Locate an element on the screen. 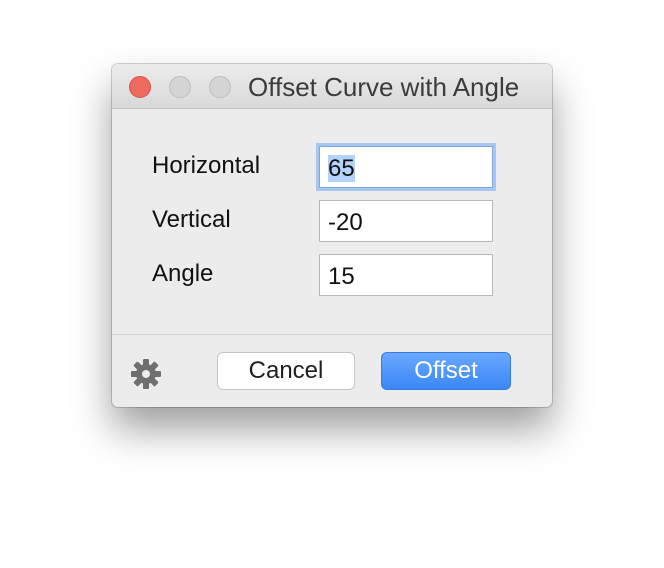 Image resolution: width=664 pixels, height=568 pixels. zoom-window-button is located at coordinates (220, 87).